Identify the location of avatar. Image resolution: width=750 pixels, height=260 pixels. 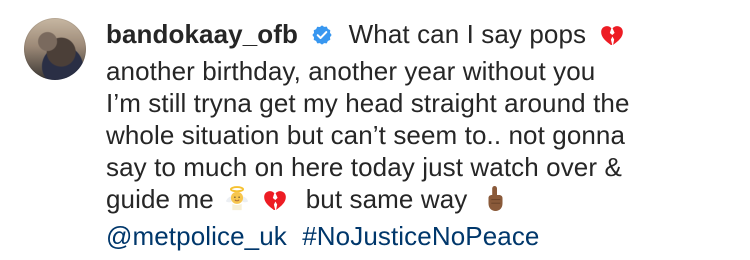
(55, 49).